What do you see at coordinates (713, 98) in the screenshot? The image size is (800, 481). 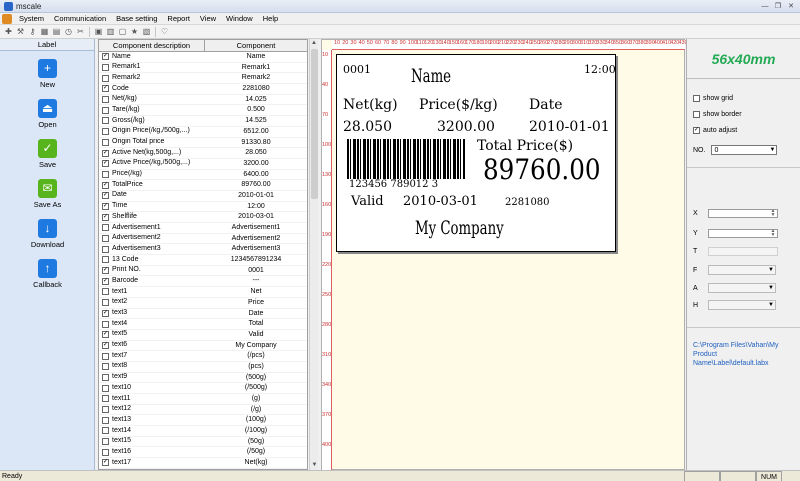 I see `show-grid-option: show grid` at bounding box center [713, 98].